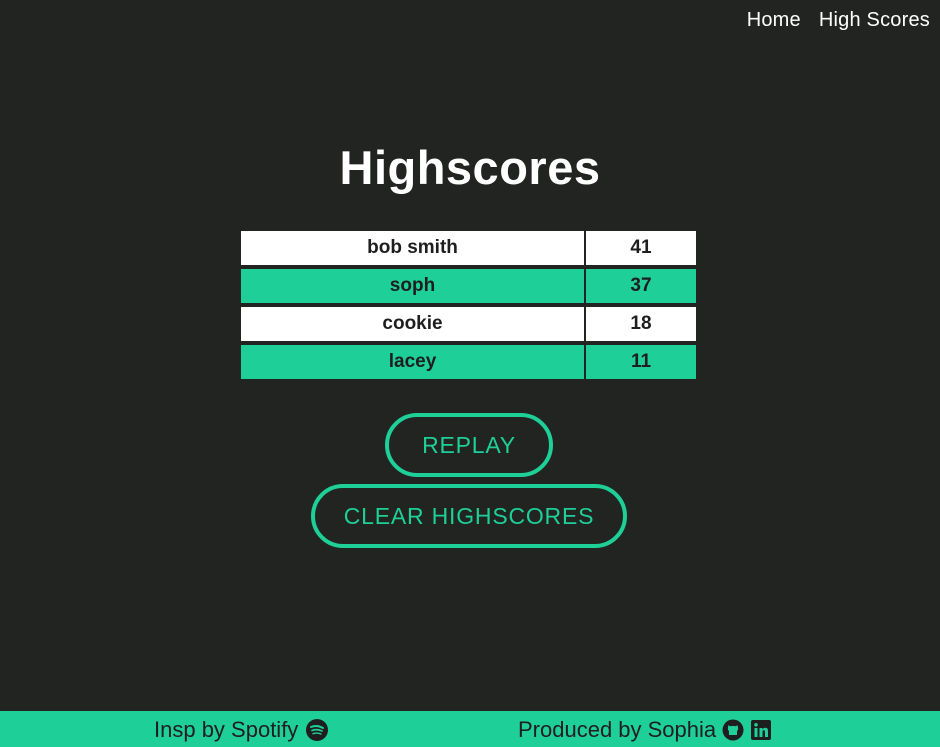 This screenshot has height=747, width=940. I want to click on produced-by-text: Produced by Sophia, so click(617, 729).